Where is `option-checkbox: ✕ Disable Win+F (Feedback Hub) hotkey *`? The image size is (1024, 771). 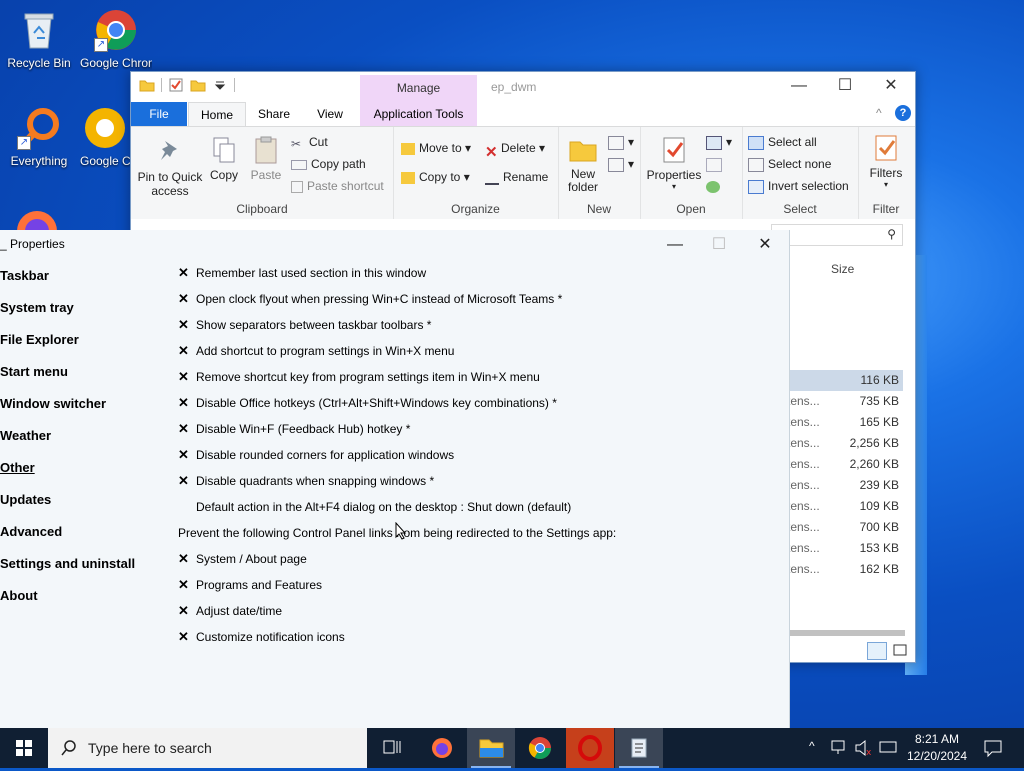
option-checkbox: ✕ Disable Win+F (Feedback Hub) hotkey * is located at coordinates (478, 429).